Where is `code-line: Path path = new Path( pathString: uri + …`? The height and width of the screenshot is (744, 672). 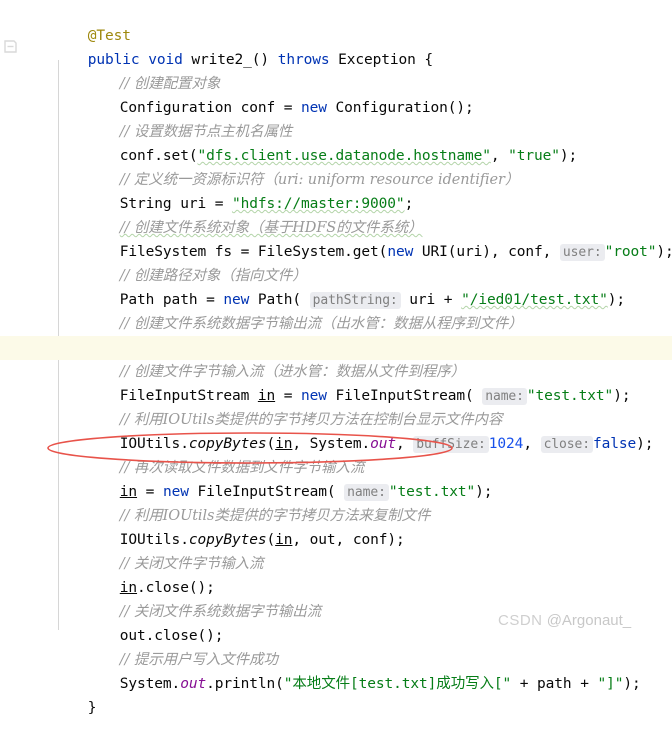 code-line: Path path = new Path( pathString: uri + … is located at coordinates (336, 286).